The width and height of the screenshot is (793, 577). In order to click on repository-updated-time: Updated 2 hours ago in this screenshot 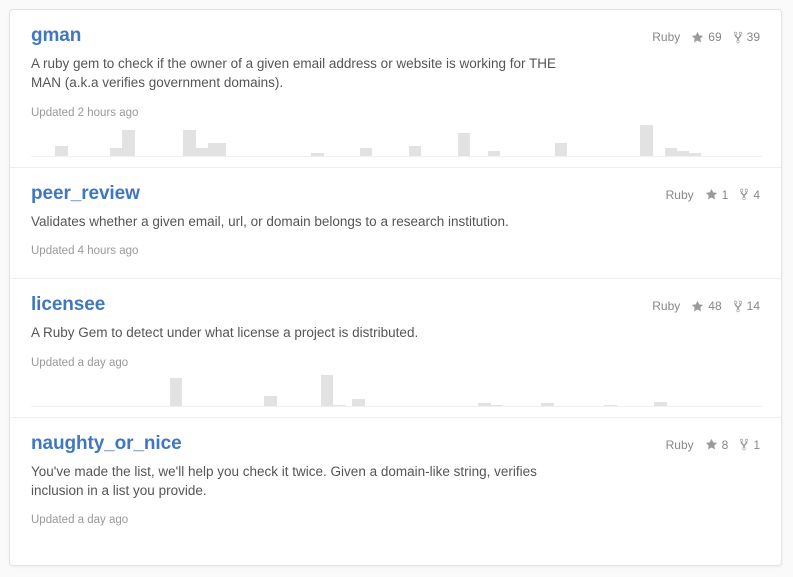, I will do `click(85, 112)`.